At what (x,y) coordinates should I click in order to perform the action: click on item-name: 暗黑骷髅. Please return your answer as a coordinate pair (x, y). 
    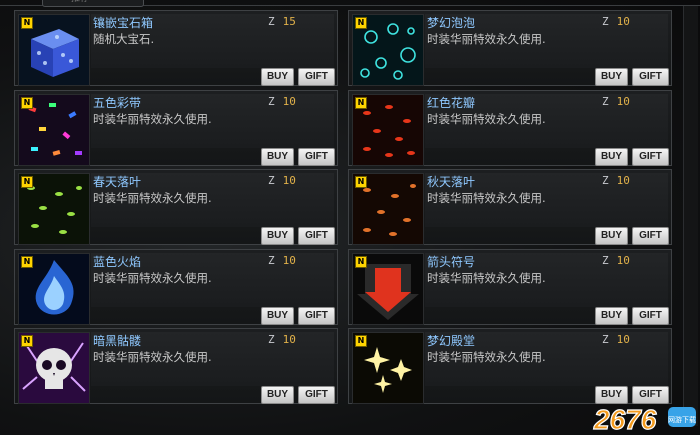
    Looking at the image, I should click on (117, 341).